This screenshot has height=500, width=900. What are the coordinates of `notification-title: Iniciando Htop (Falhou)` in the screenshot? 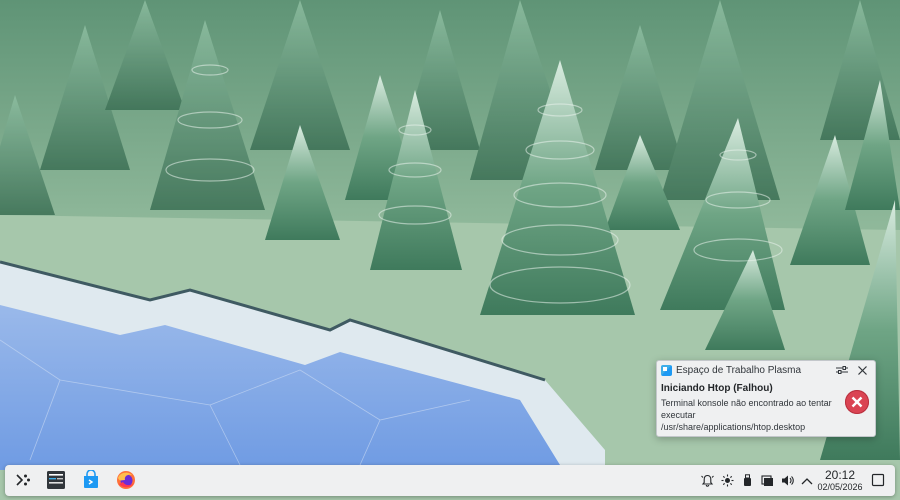 It's located at (717, 388).